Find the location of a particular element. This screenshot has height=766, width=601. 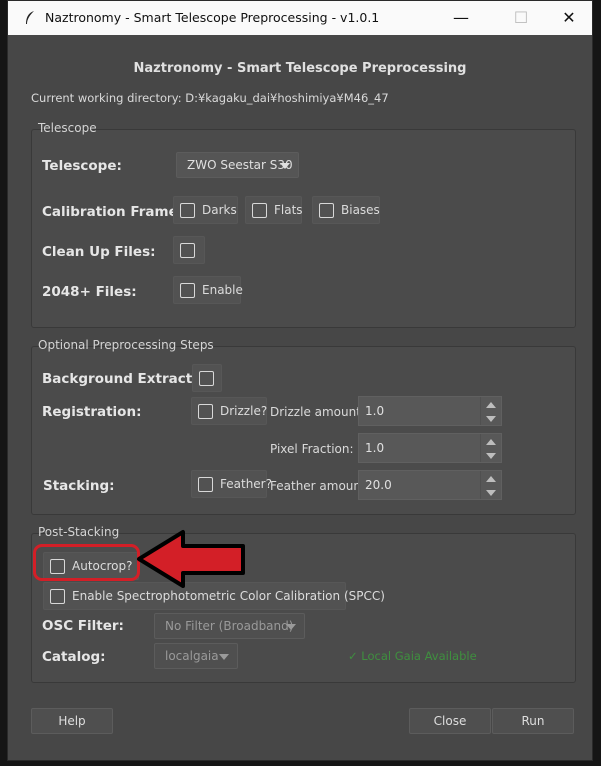

drizzle-amount-label: Drizzle amount: is located at coordinates (317, 412).